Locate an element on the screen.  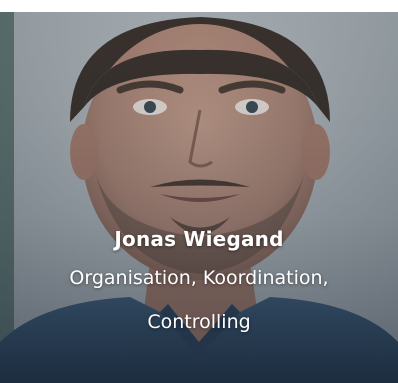
member-role-line-1: Organisation, Koordination, is located at coordinates (199, 278).